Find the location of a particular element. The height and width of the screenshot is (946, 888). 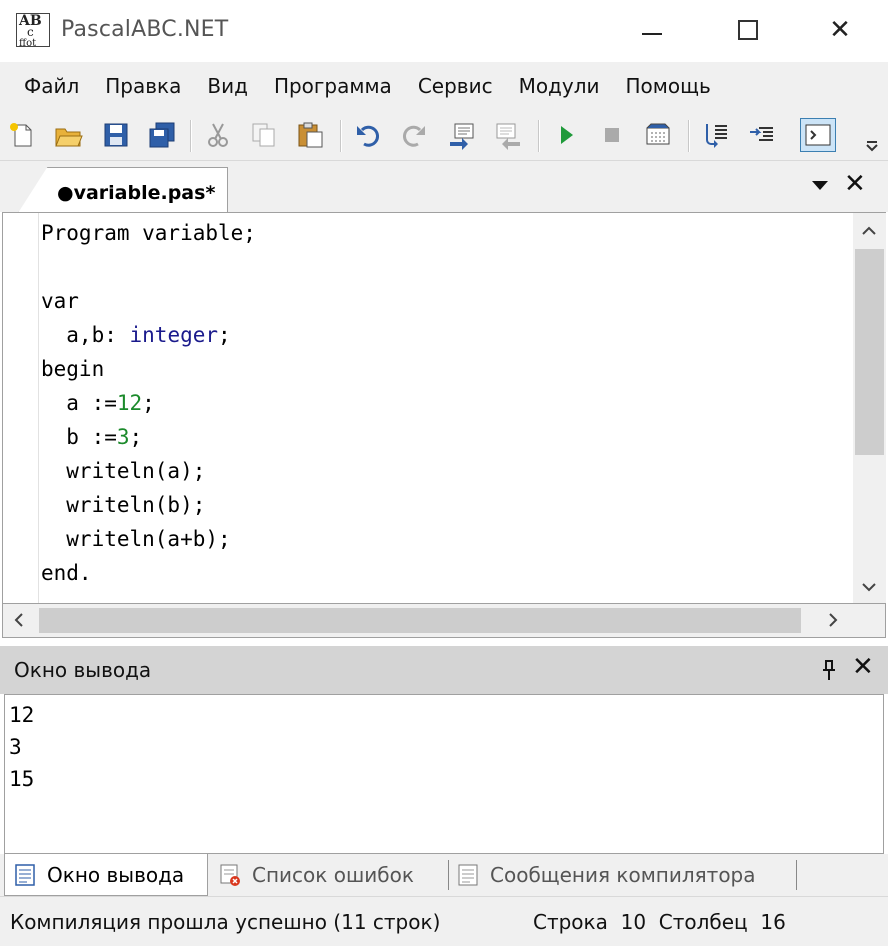

step-into-icon is located at coordinates (716, 136).